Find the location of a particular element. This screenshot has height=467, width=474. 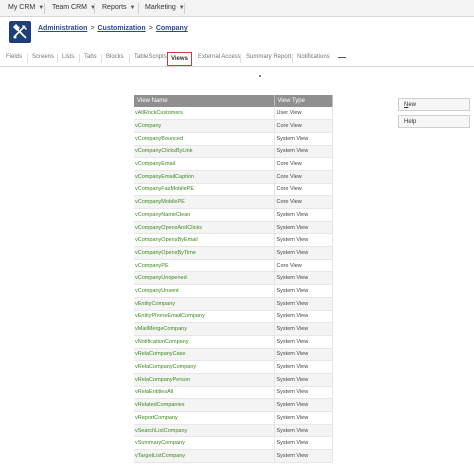

breadcrumb-company: Company is located at coordinates (172, 28).